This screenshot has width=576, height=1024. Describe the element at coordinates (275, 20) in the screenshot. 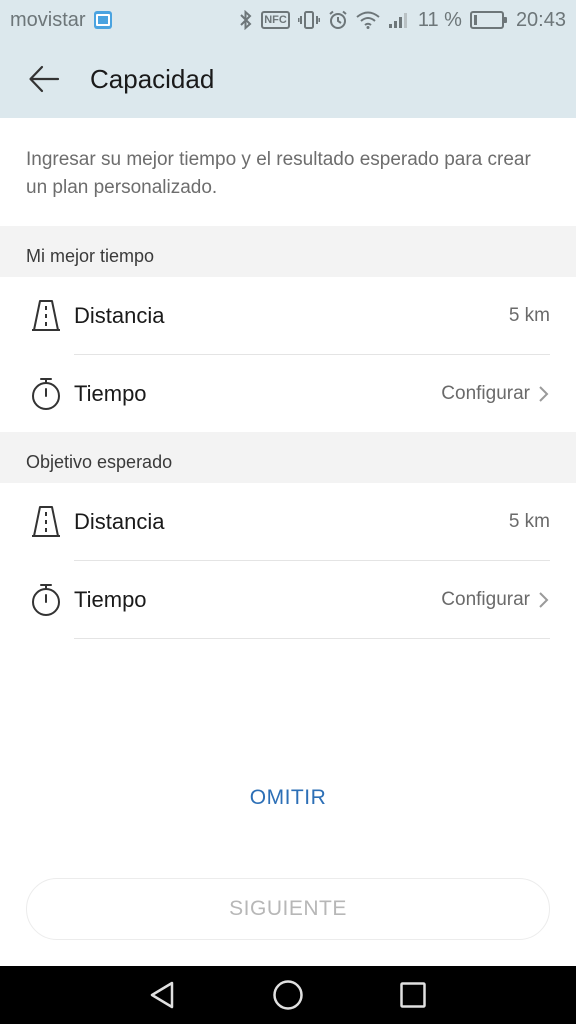

I see `nfc-icon: NFC` at that location.